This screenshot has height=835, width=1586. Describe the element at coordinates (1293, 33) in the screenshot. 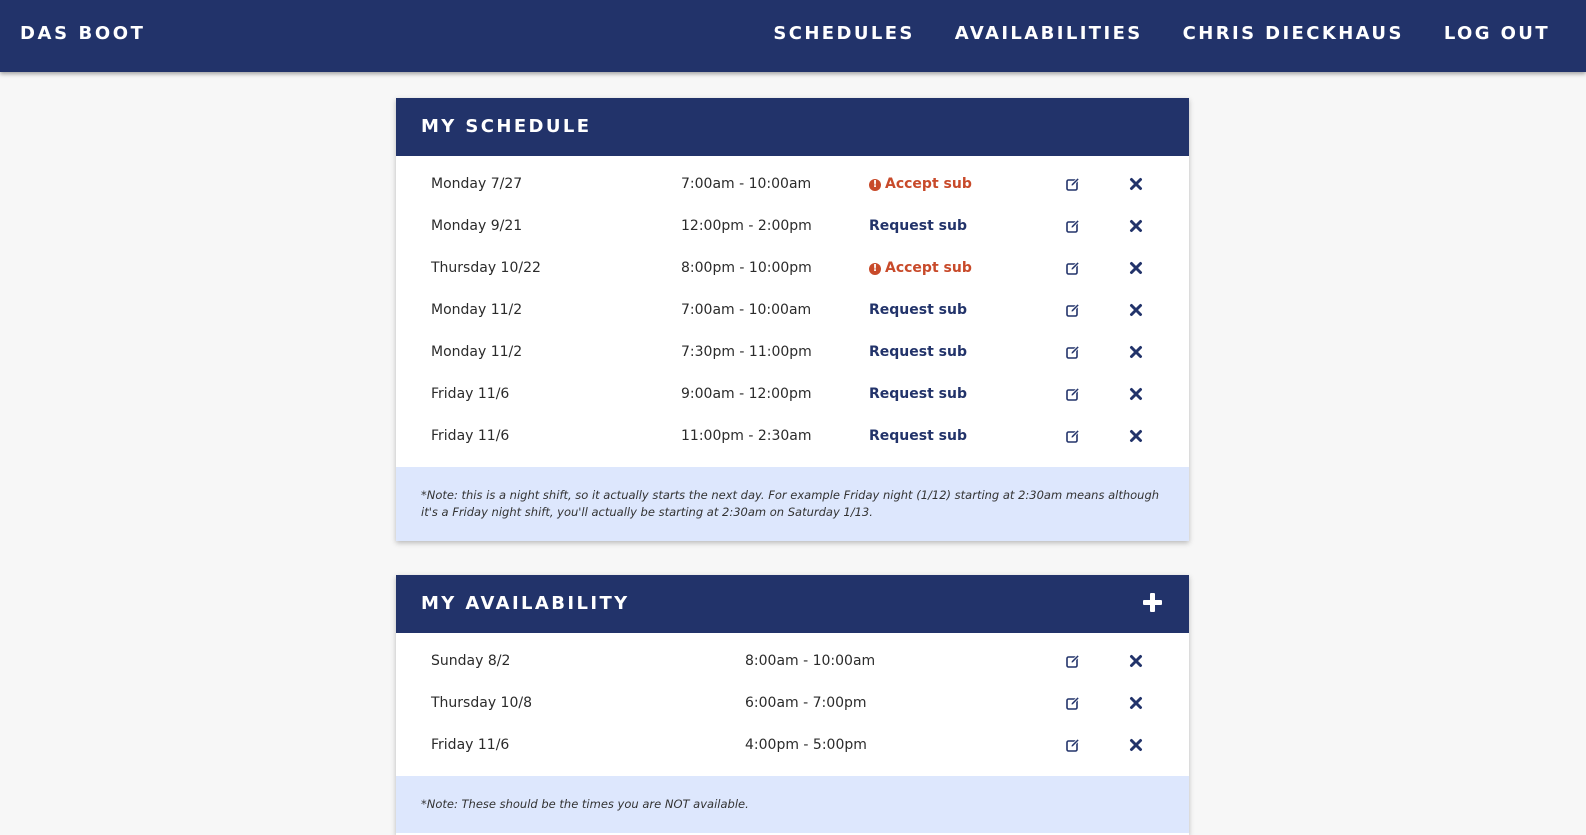

I see `nav-user-profile: CHRIS DIECKHAUS` at that location.